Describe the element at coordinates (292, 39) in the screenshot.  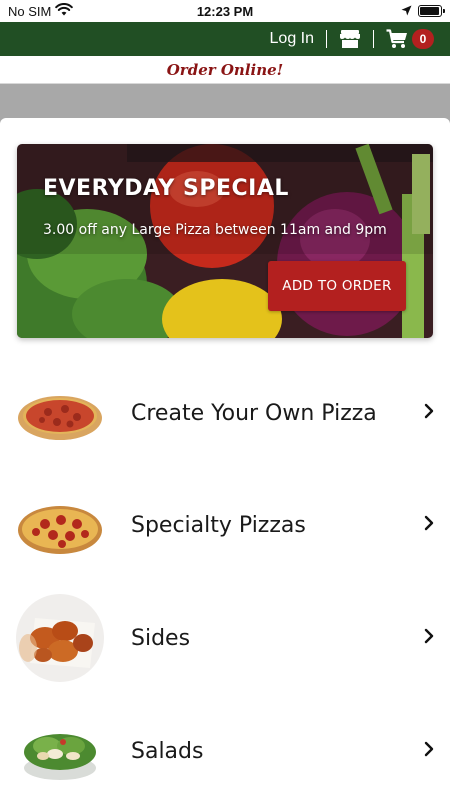
I see `login-link: Log In` at that location.